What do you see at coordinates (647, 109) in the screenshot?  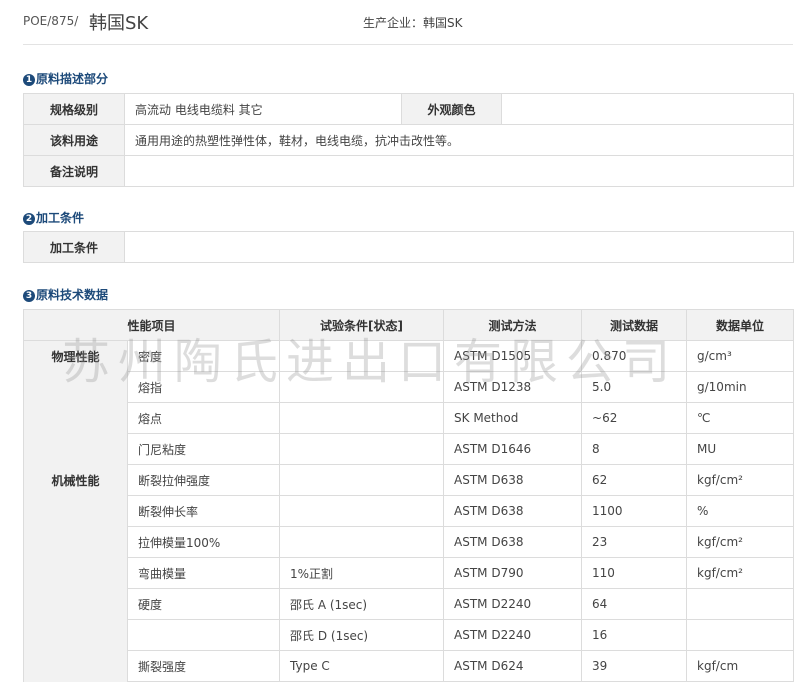 I see `color-value` at bounding box center [647, 109].